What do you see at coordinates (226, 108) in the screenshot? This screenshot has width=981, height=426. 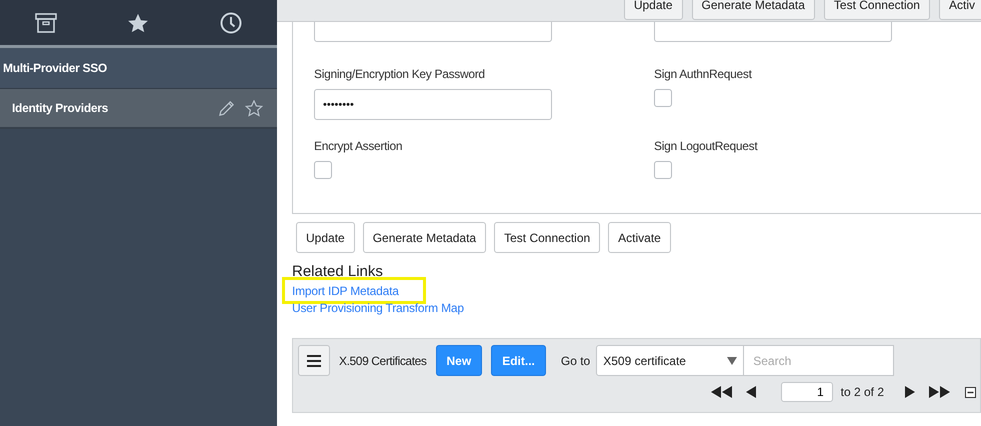 I see `pencil-icon` at bounding box center [226, 108].